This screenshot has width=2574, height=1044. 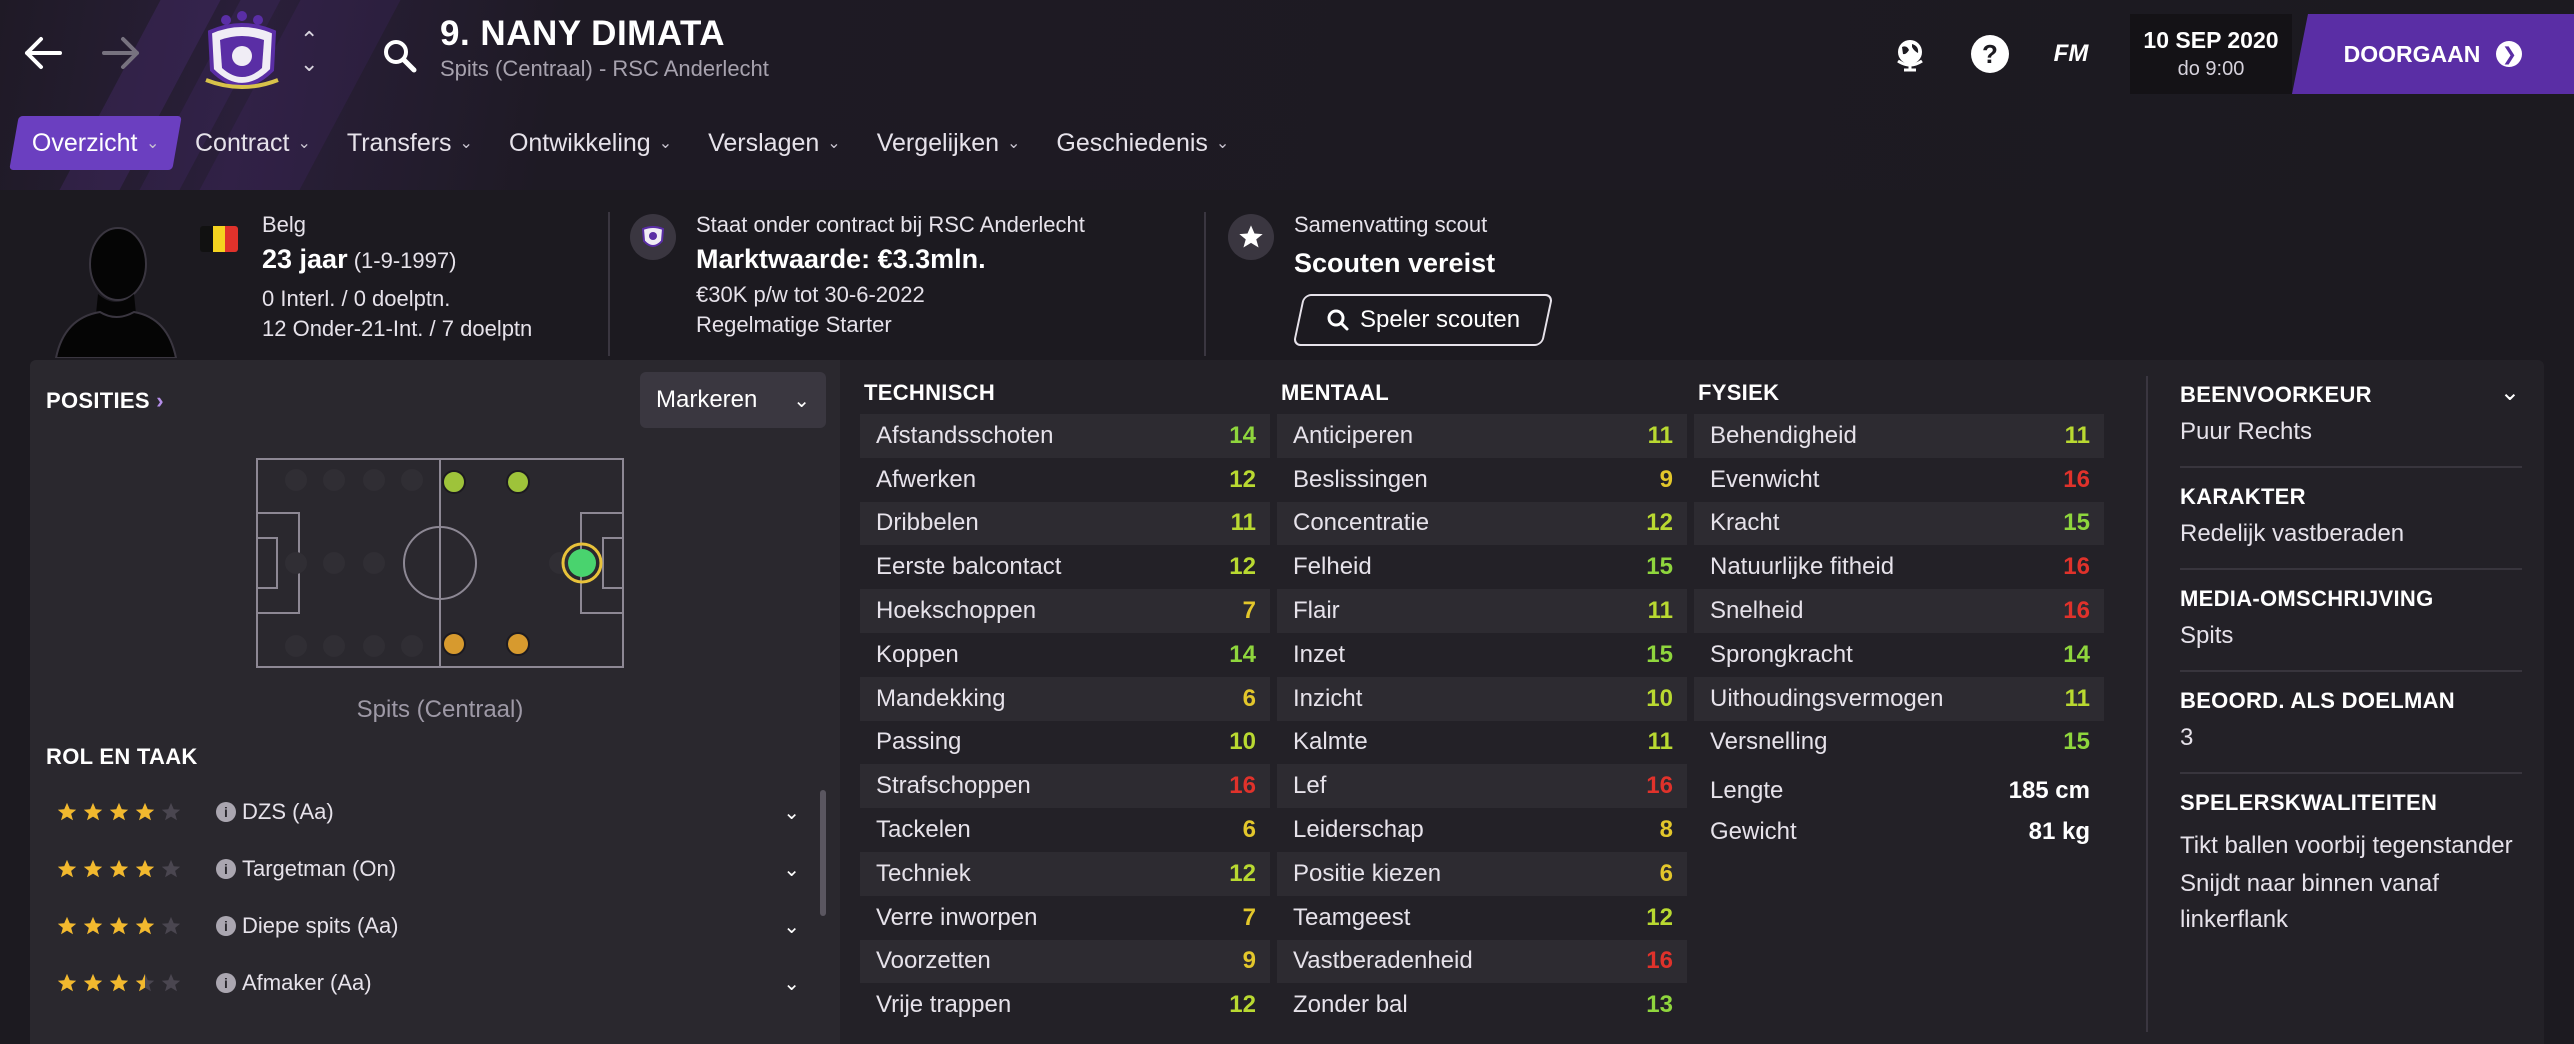 What do you see at coordinates (923, 873) in the screenshot?
I see `attribute-label: Techniek` at bounding box center [923, 873].